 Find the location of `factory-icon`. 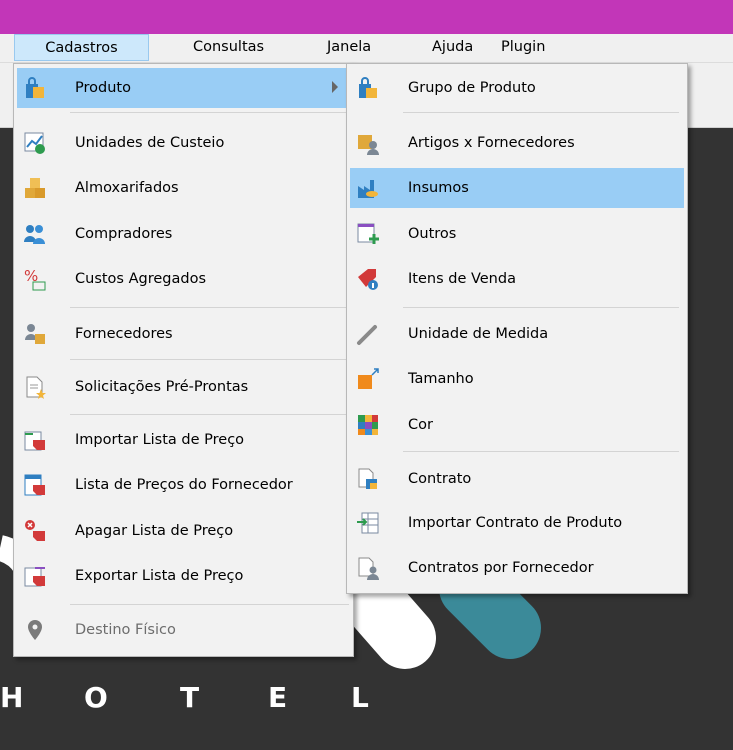

factory-icon is located at coordinates (368, 189).